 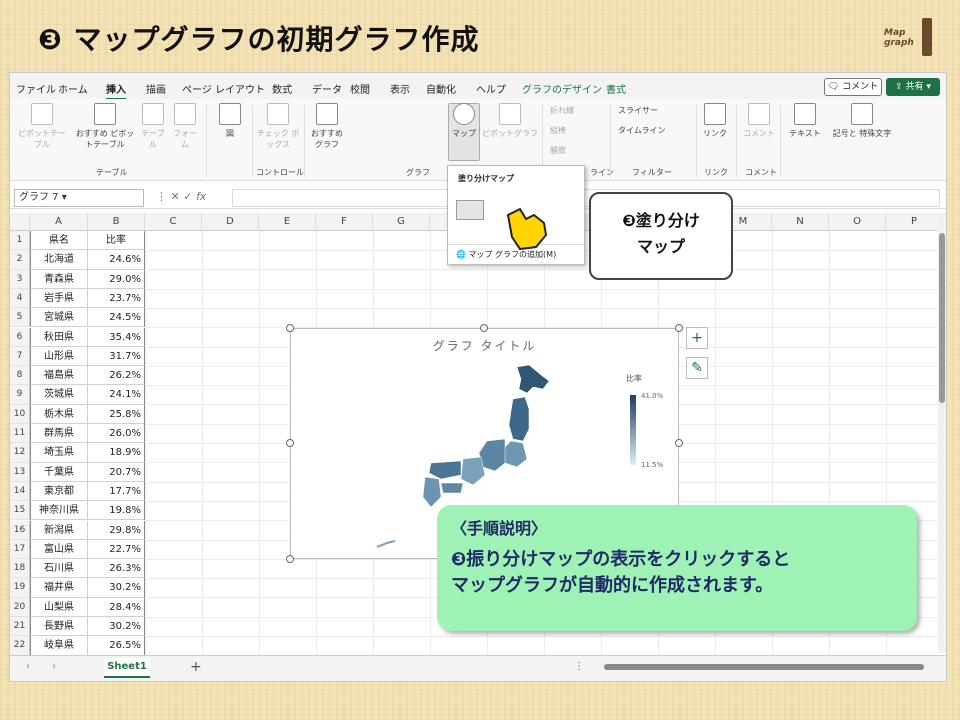 What do you see at coordinates (116, 530) in the screenshot?
I see `cell-ratio: 29.8%` at bounding box center [116, 530].